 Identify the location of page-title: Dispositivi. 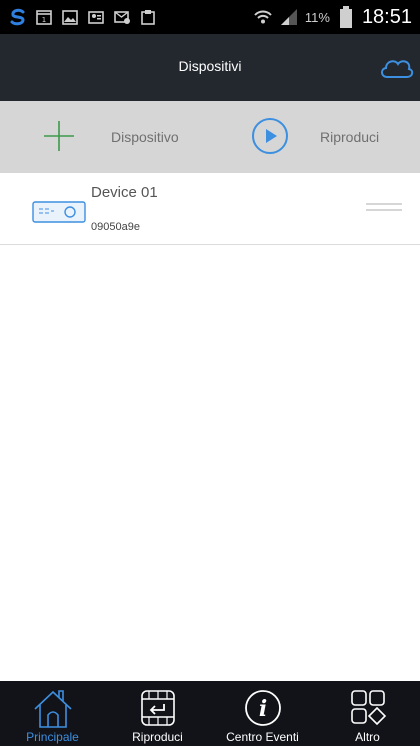
(210, 66).